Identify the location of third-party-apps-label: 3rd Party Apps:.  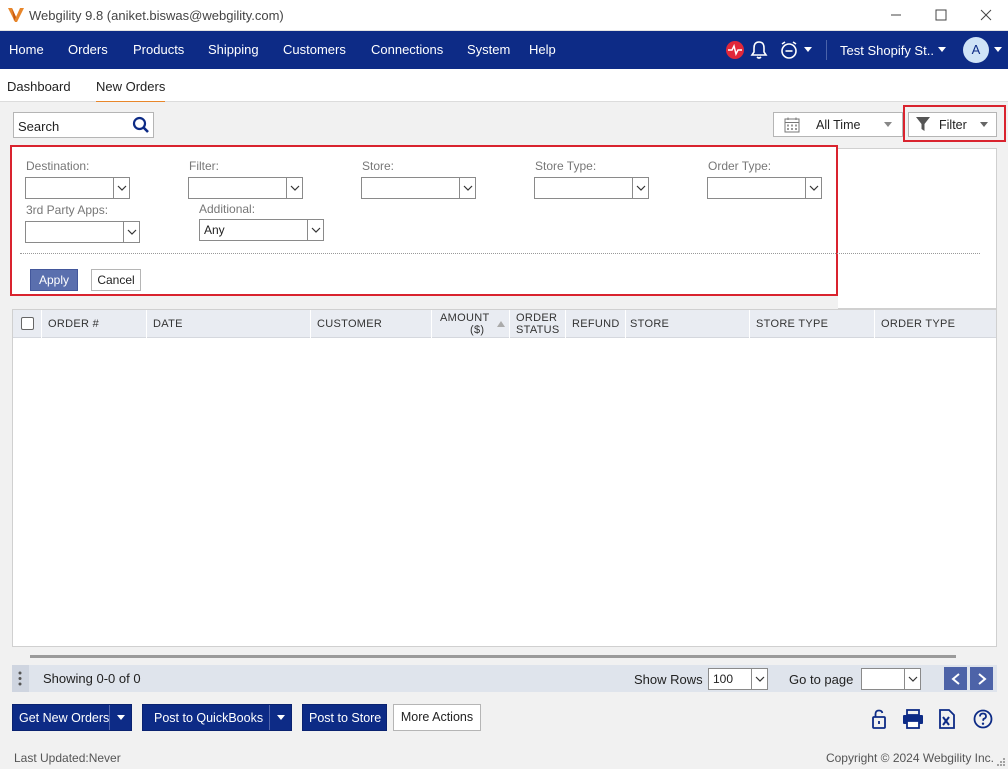
(67, 210).